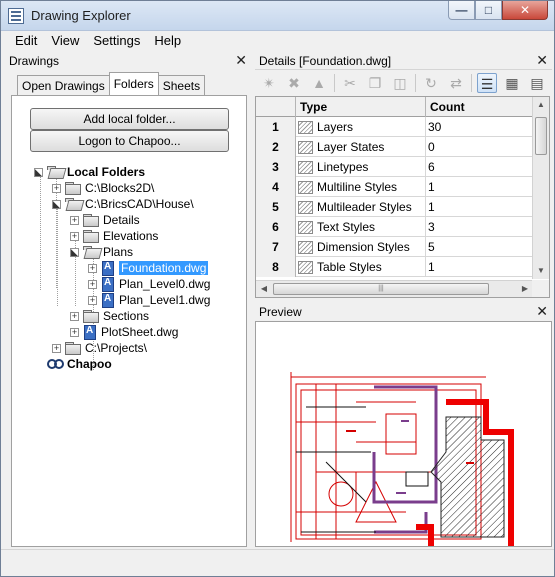 The height and width of the screenshot is (577, 555). What do you see at coordinates (164, 268) in the screenshot?
I see `tree-label: Foundation.dwg` at bounding box center [164, 268].